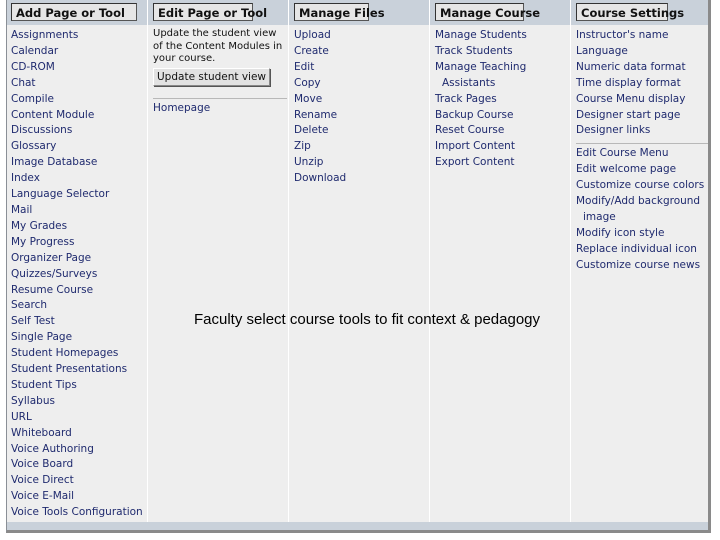 The height and width of the screenshot is (540, 720). I want to click on list-item-unzip: Unzip, so click(320, 163).